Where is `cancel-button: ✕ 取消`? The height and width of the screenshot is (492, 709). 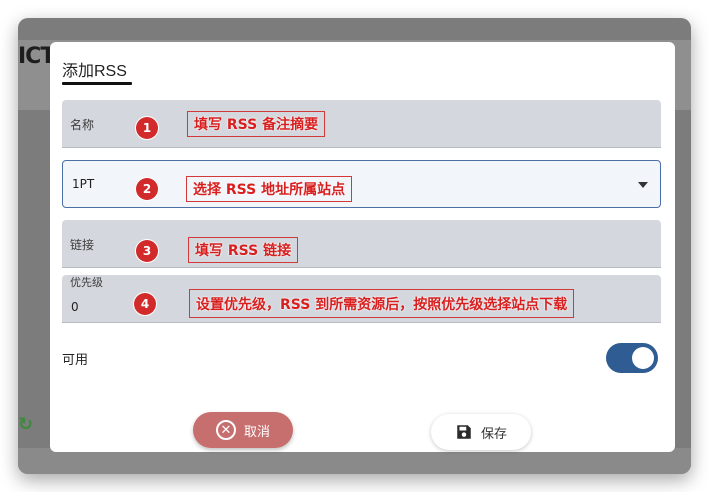
cancel-button: ✕ 取消 is located at coordinates (243, 430).